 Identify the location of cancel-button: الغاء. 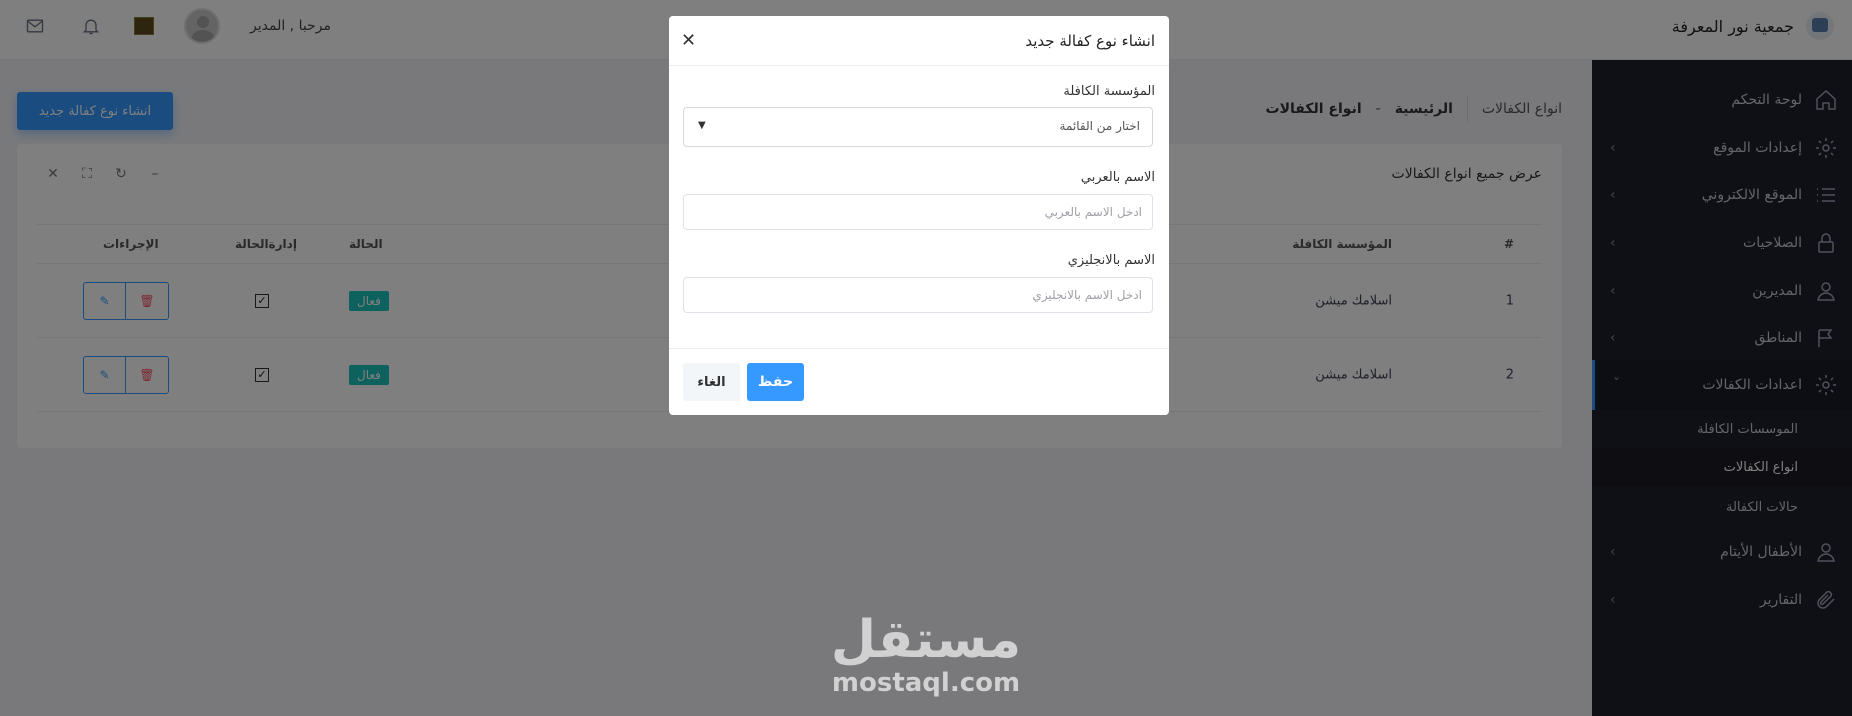
(711, 382).